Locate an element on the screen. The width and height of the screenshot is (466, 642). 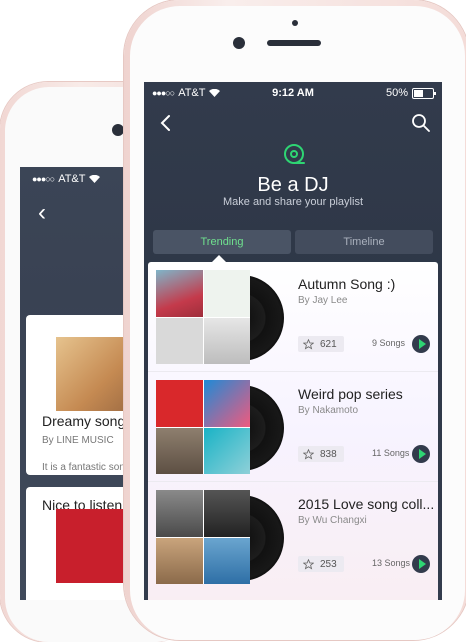
back-phone-camera is located at coordinates (118, 130).